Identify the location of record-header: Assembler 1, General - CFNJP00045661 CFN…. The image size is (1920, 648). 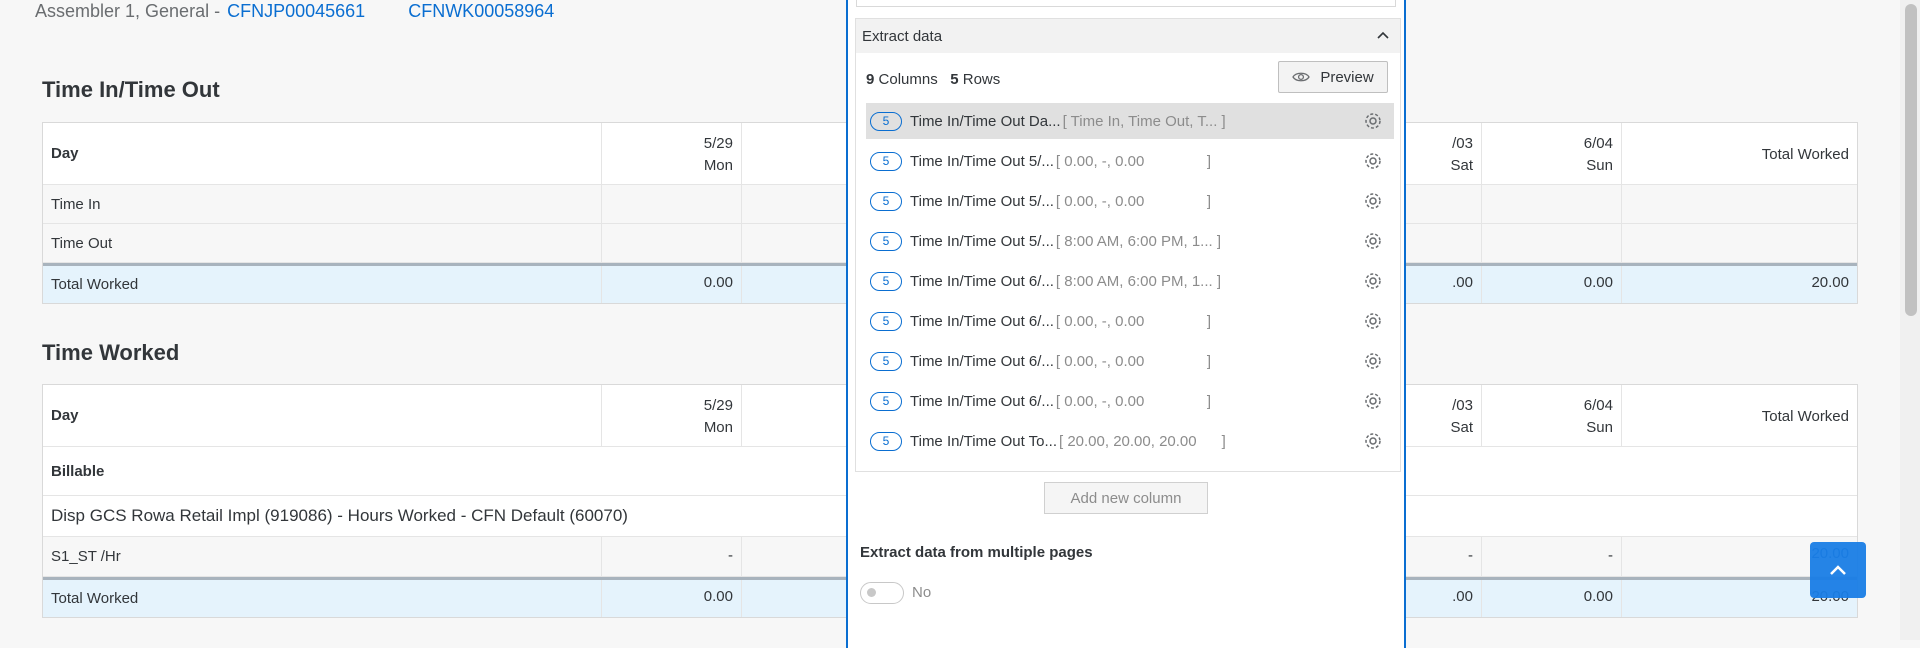
(294, 13).